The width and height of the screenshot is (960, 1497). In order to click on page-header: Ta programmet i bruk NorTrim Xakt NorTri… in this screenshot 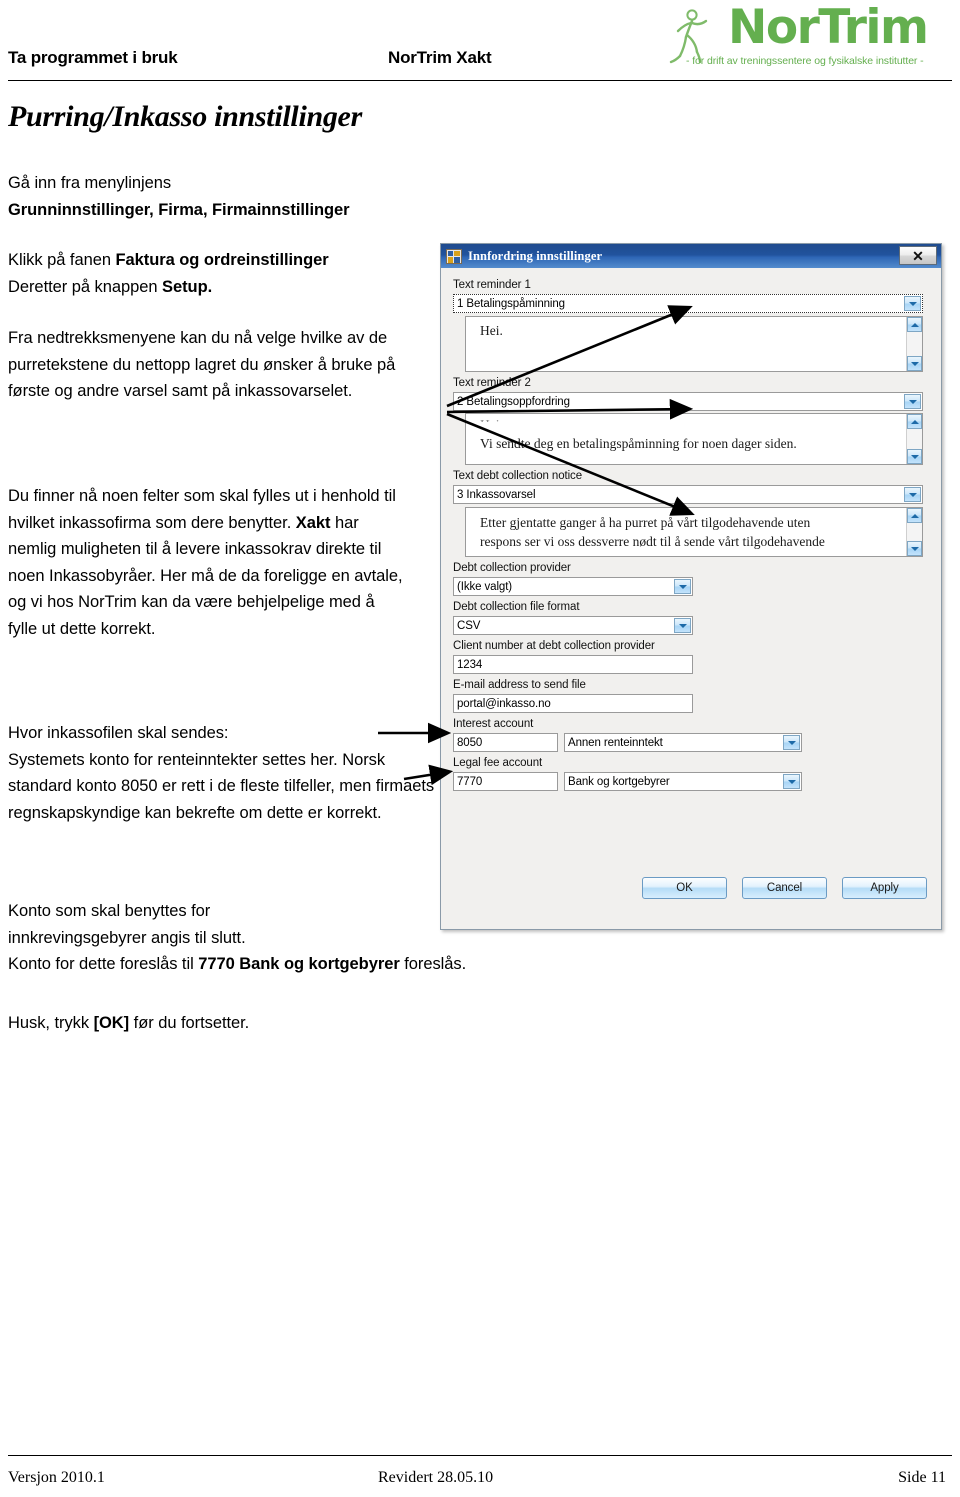, I will do `click(480, 44)`.